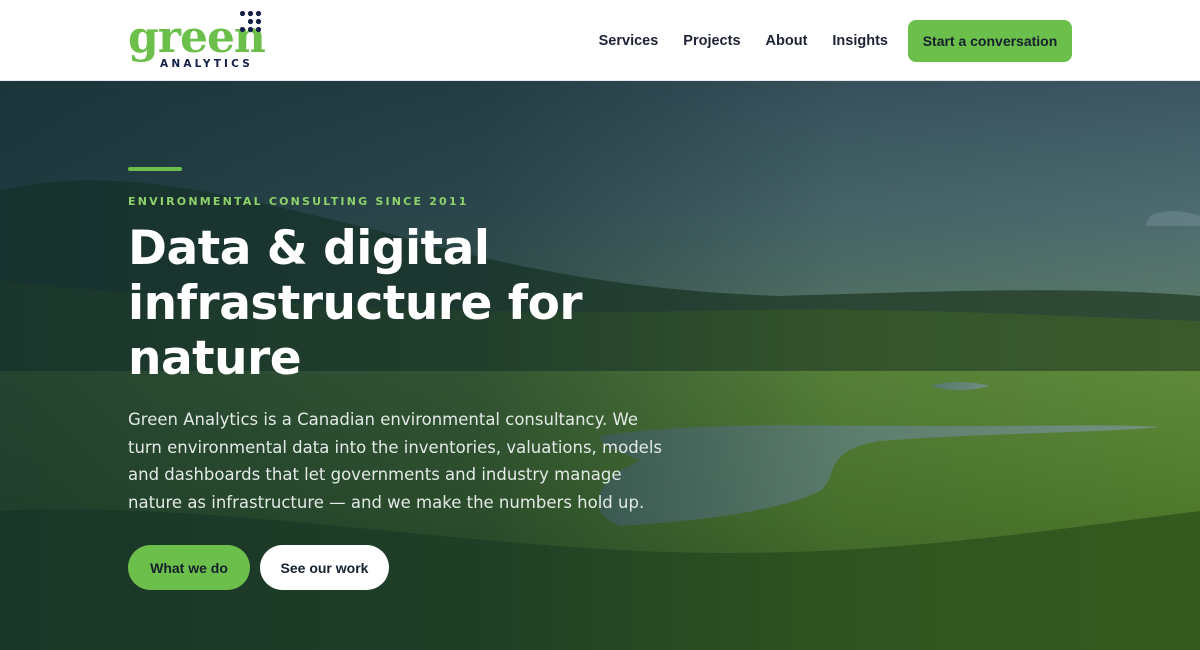 The image size is (1200, 650). Describe the element at coordinates (298, 201) in the screenshot. I see `hero-eyebrow: ENVIRONMENTAL CONSULTING SINCE 2011` at that location.